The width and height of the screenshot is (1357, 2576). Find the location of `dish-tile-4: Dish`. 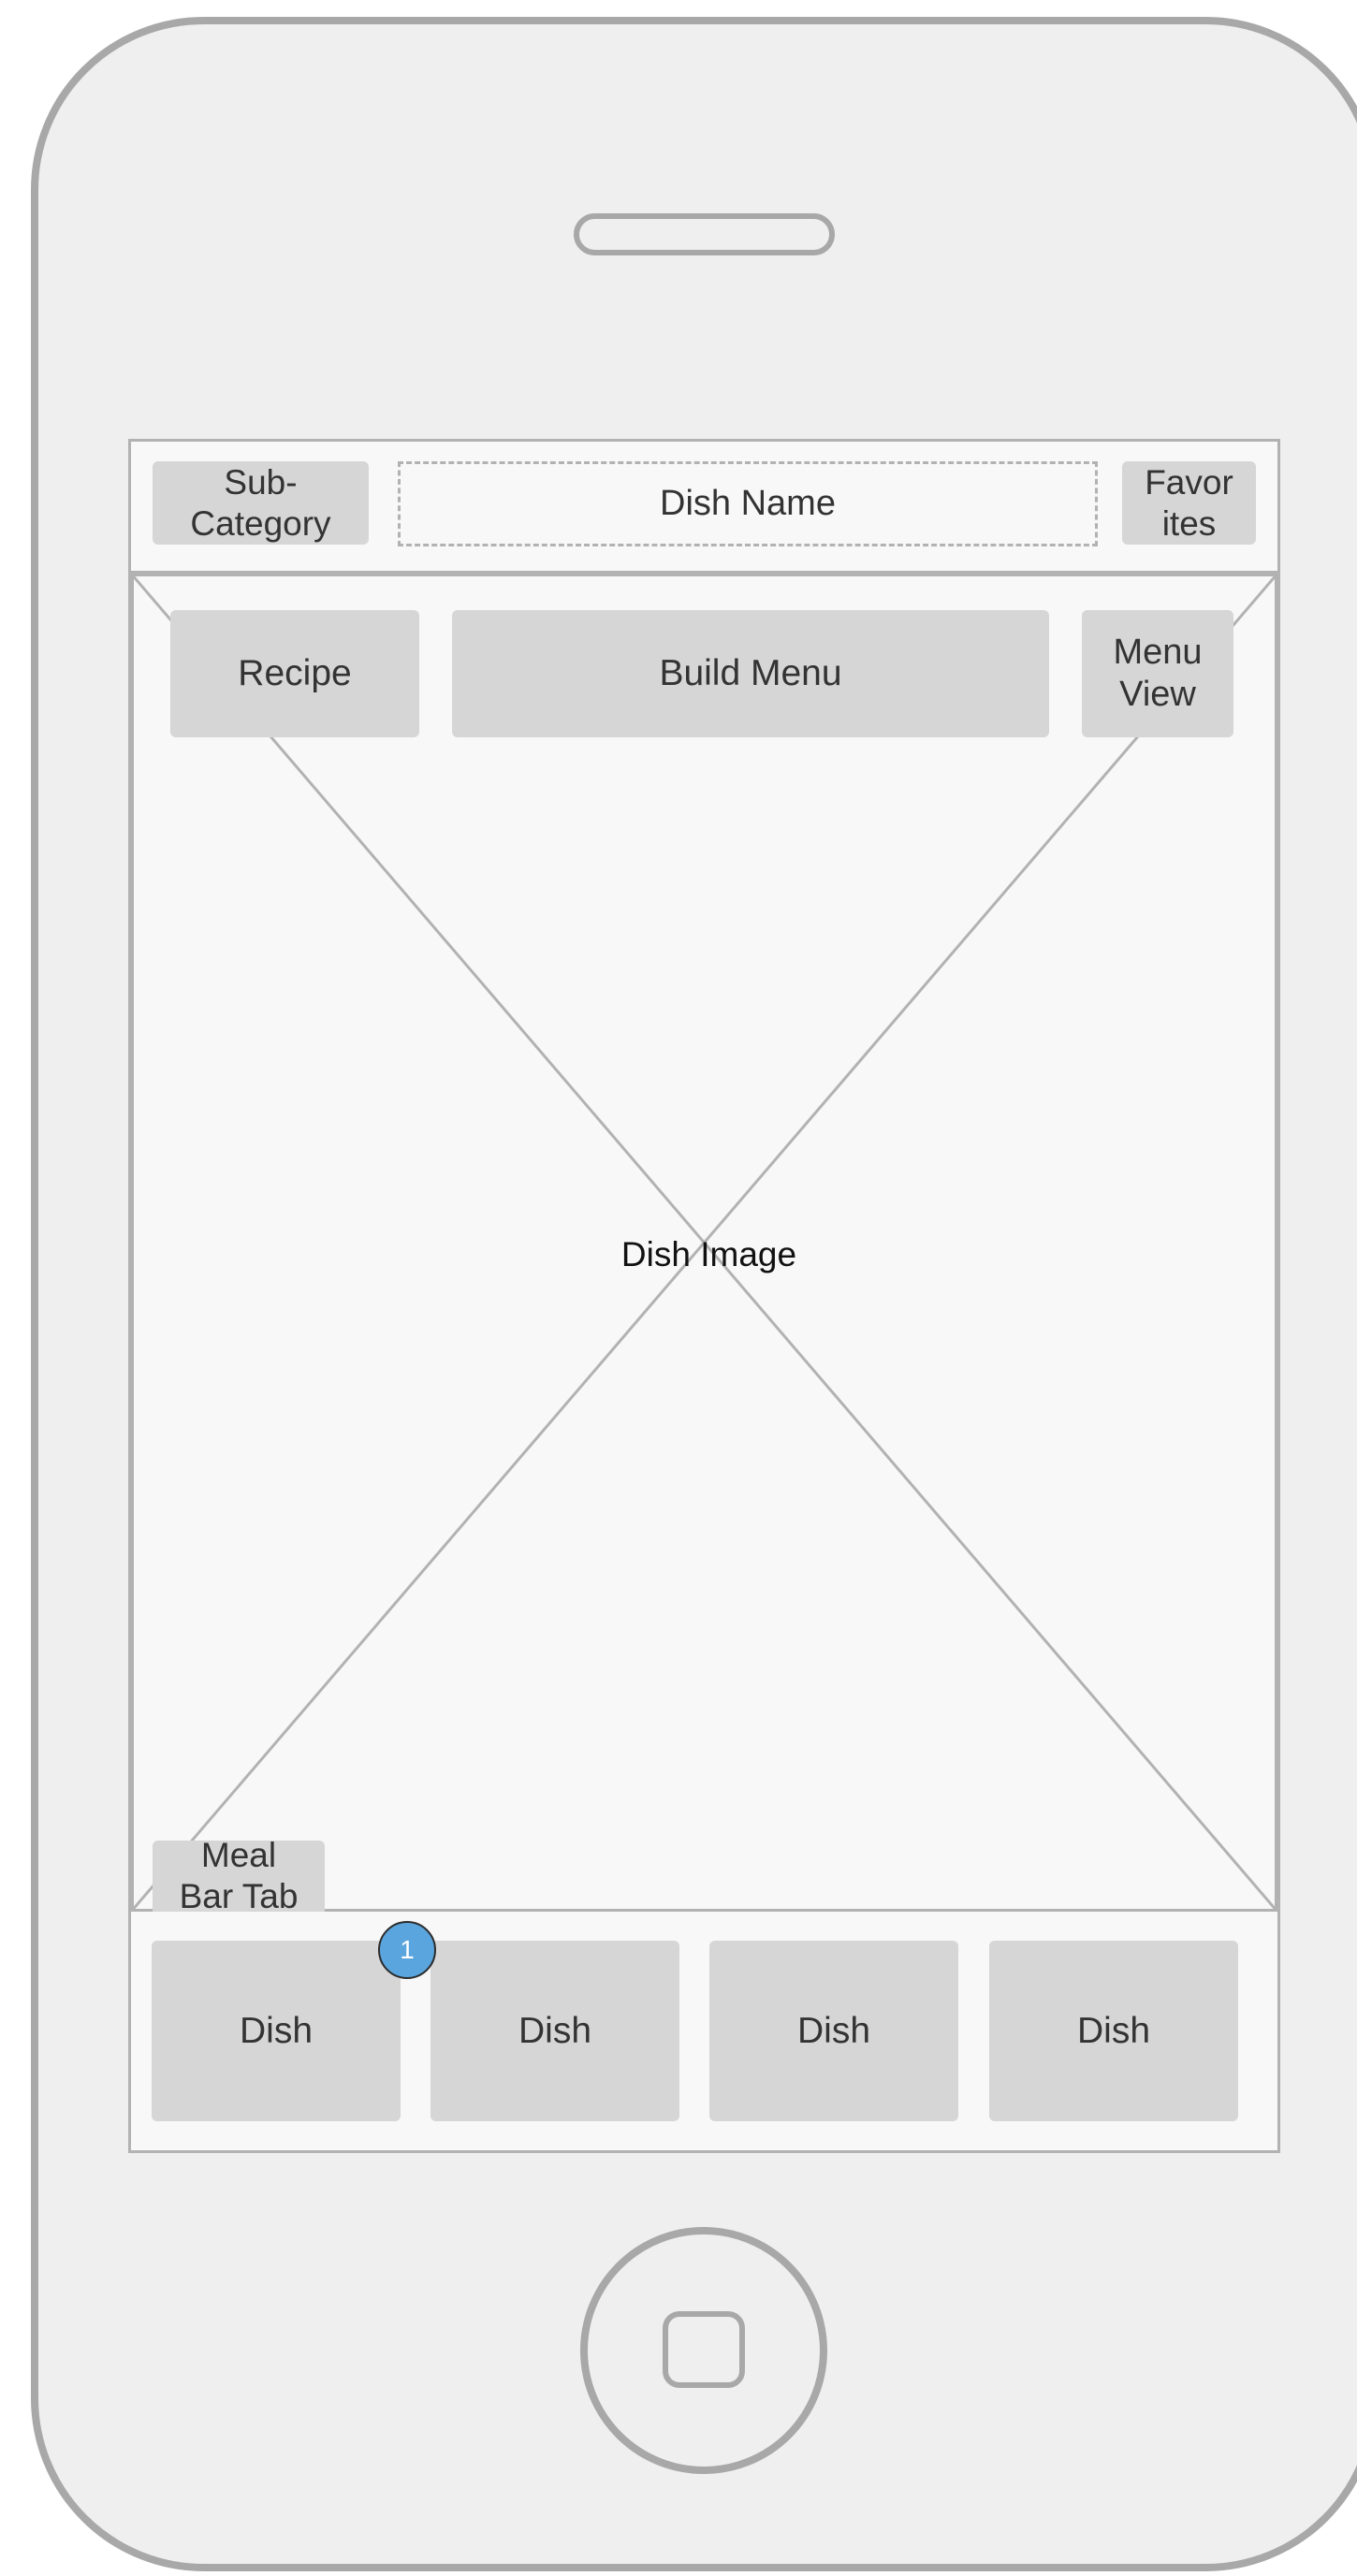

dish-tile-4: Dish is located at coordinates (1114, 2031).